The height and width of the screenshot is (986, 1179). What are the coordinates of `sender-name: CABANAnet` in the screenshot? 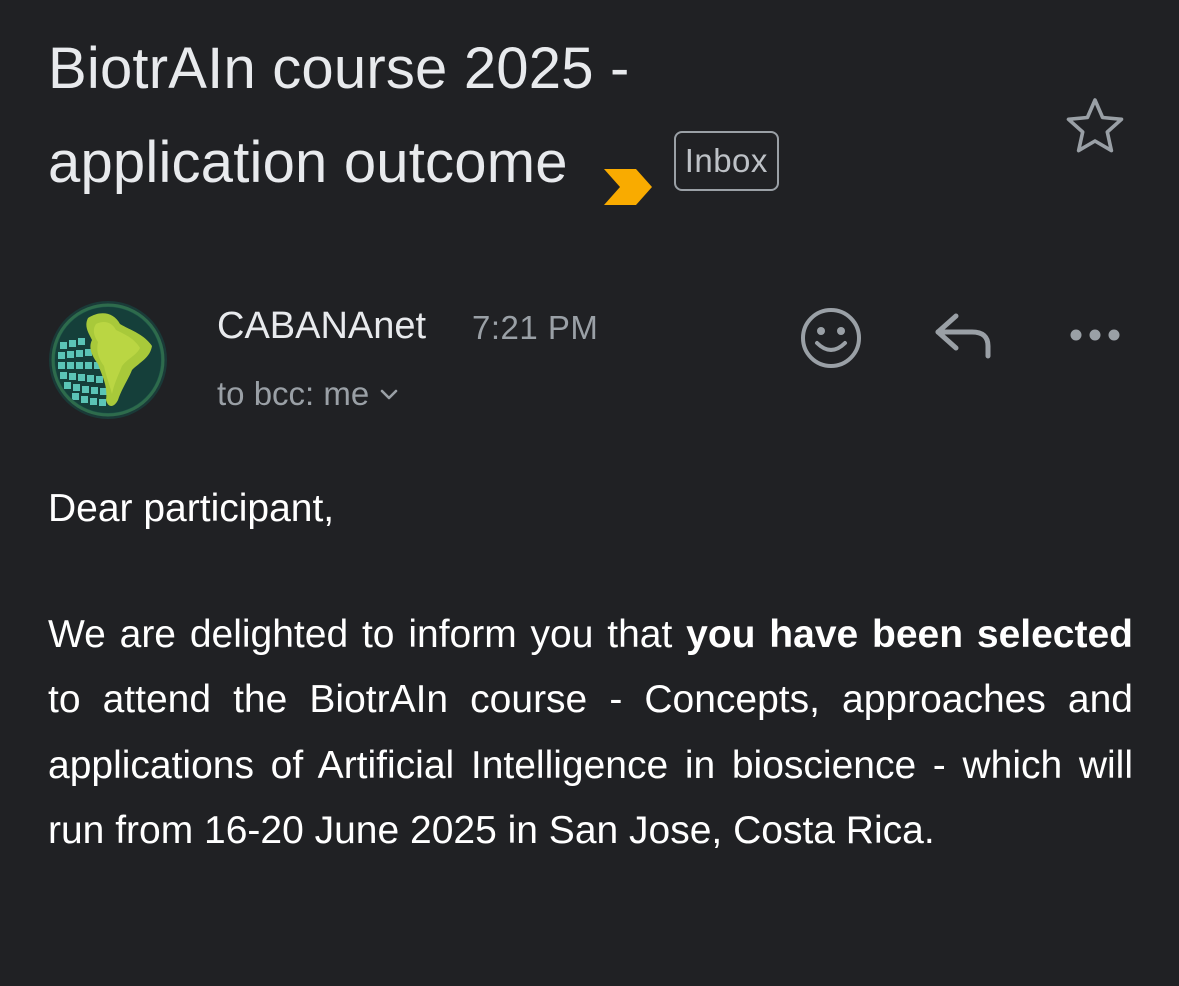 It's located at (321, 326).